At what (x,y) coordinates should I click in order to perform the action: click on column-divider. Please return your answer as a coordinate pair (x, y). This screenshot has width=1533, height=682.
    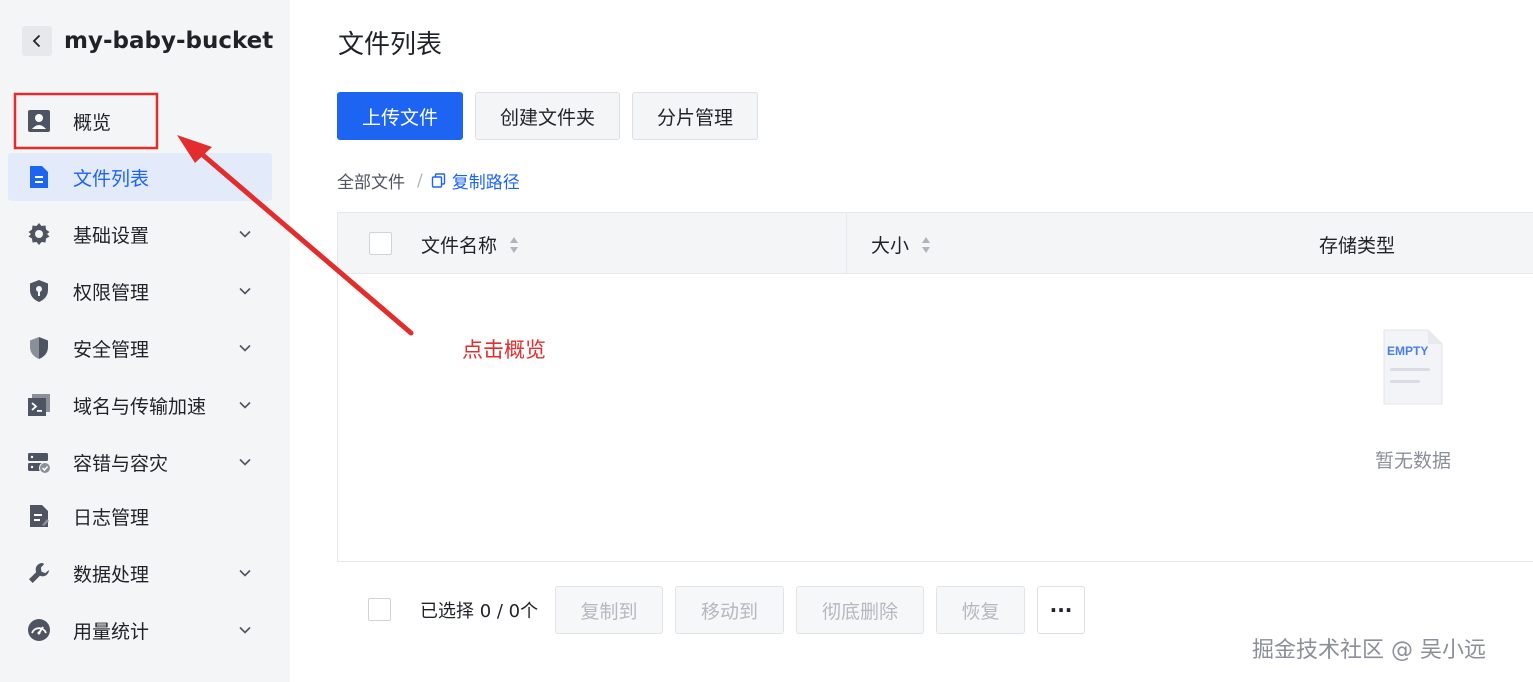
    Looking at the image, I should click on (846, 243).